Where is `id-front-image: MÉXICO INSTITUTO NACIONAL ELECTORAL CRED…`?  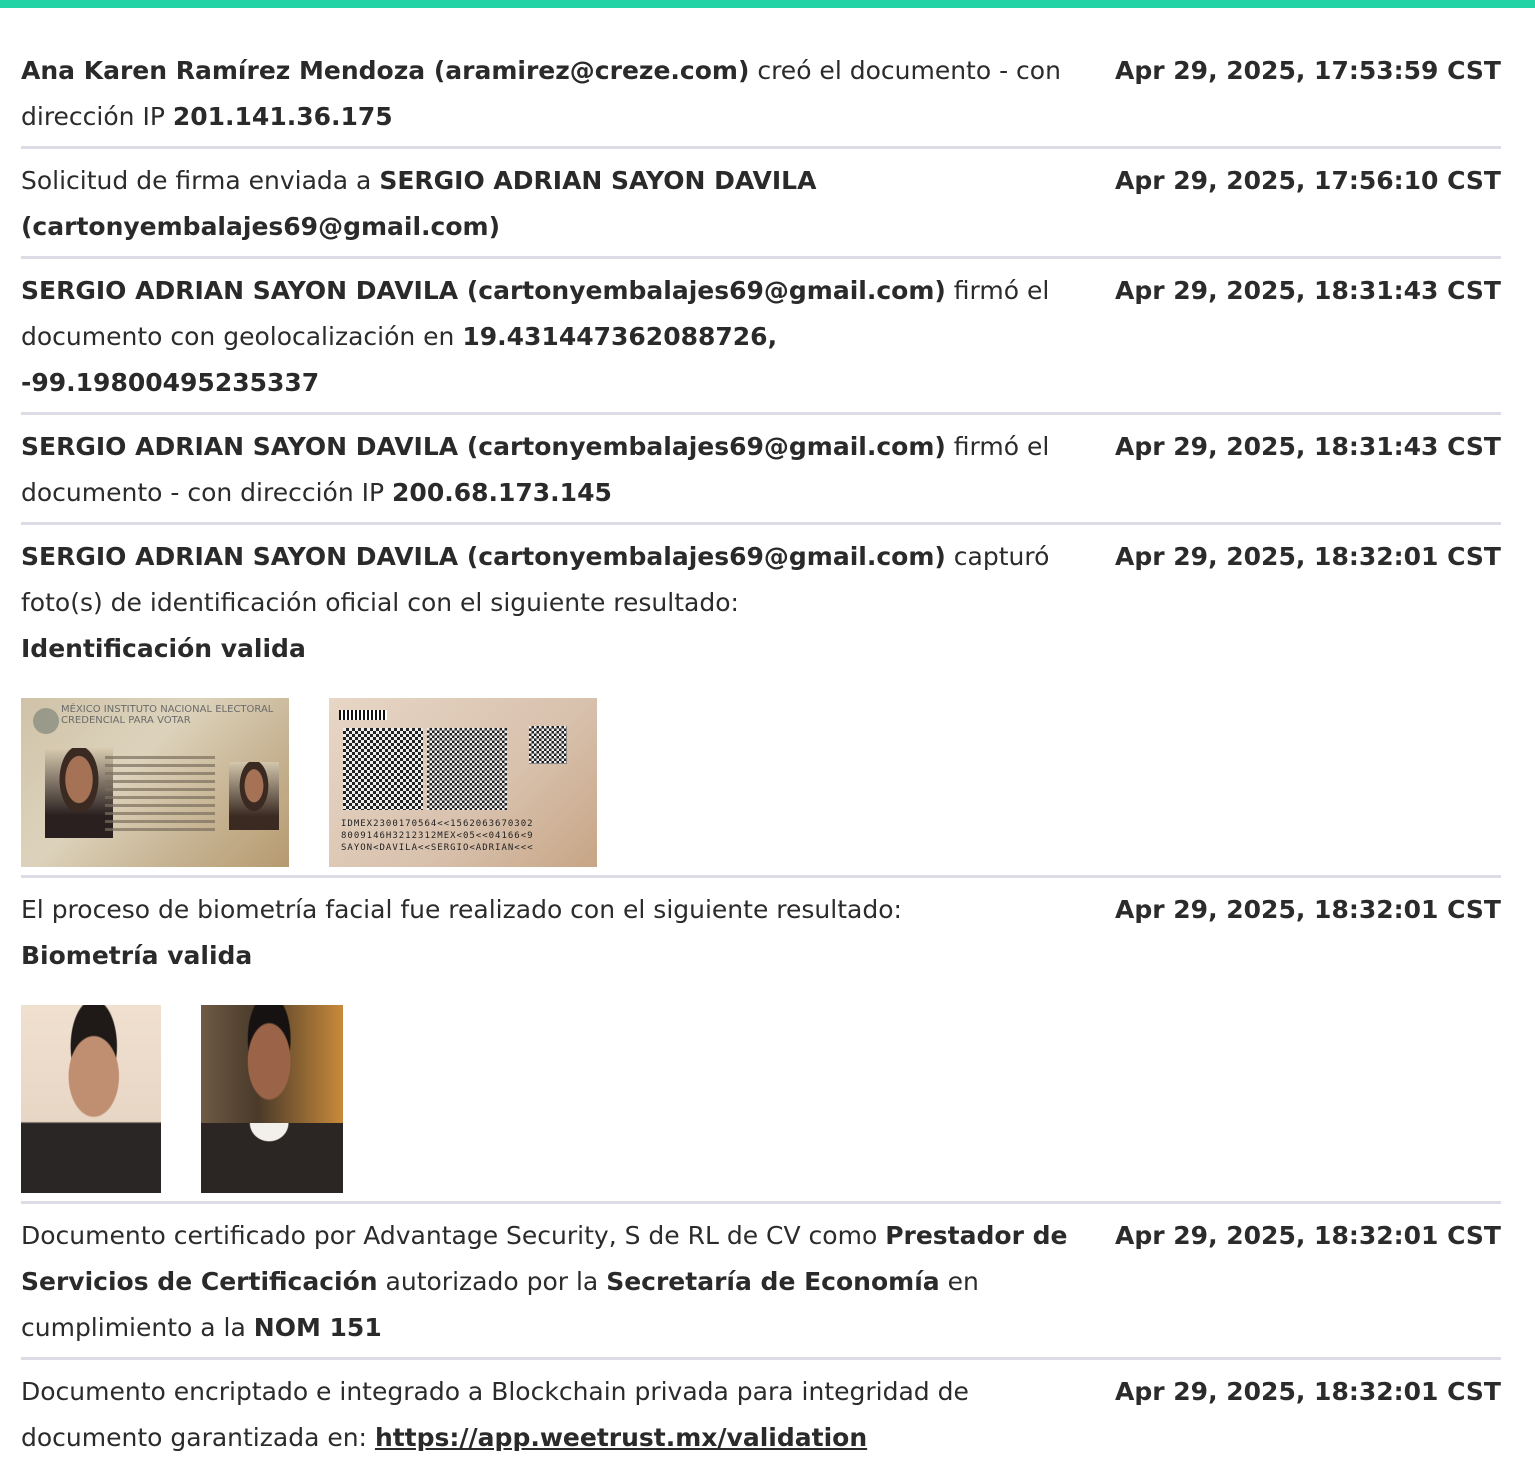
id-front-image: MÉXICO INSTITUTO NACIONAL ELECTORAL CRED… is located at coordinates (155, 782).